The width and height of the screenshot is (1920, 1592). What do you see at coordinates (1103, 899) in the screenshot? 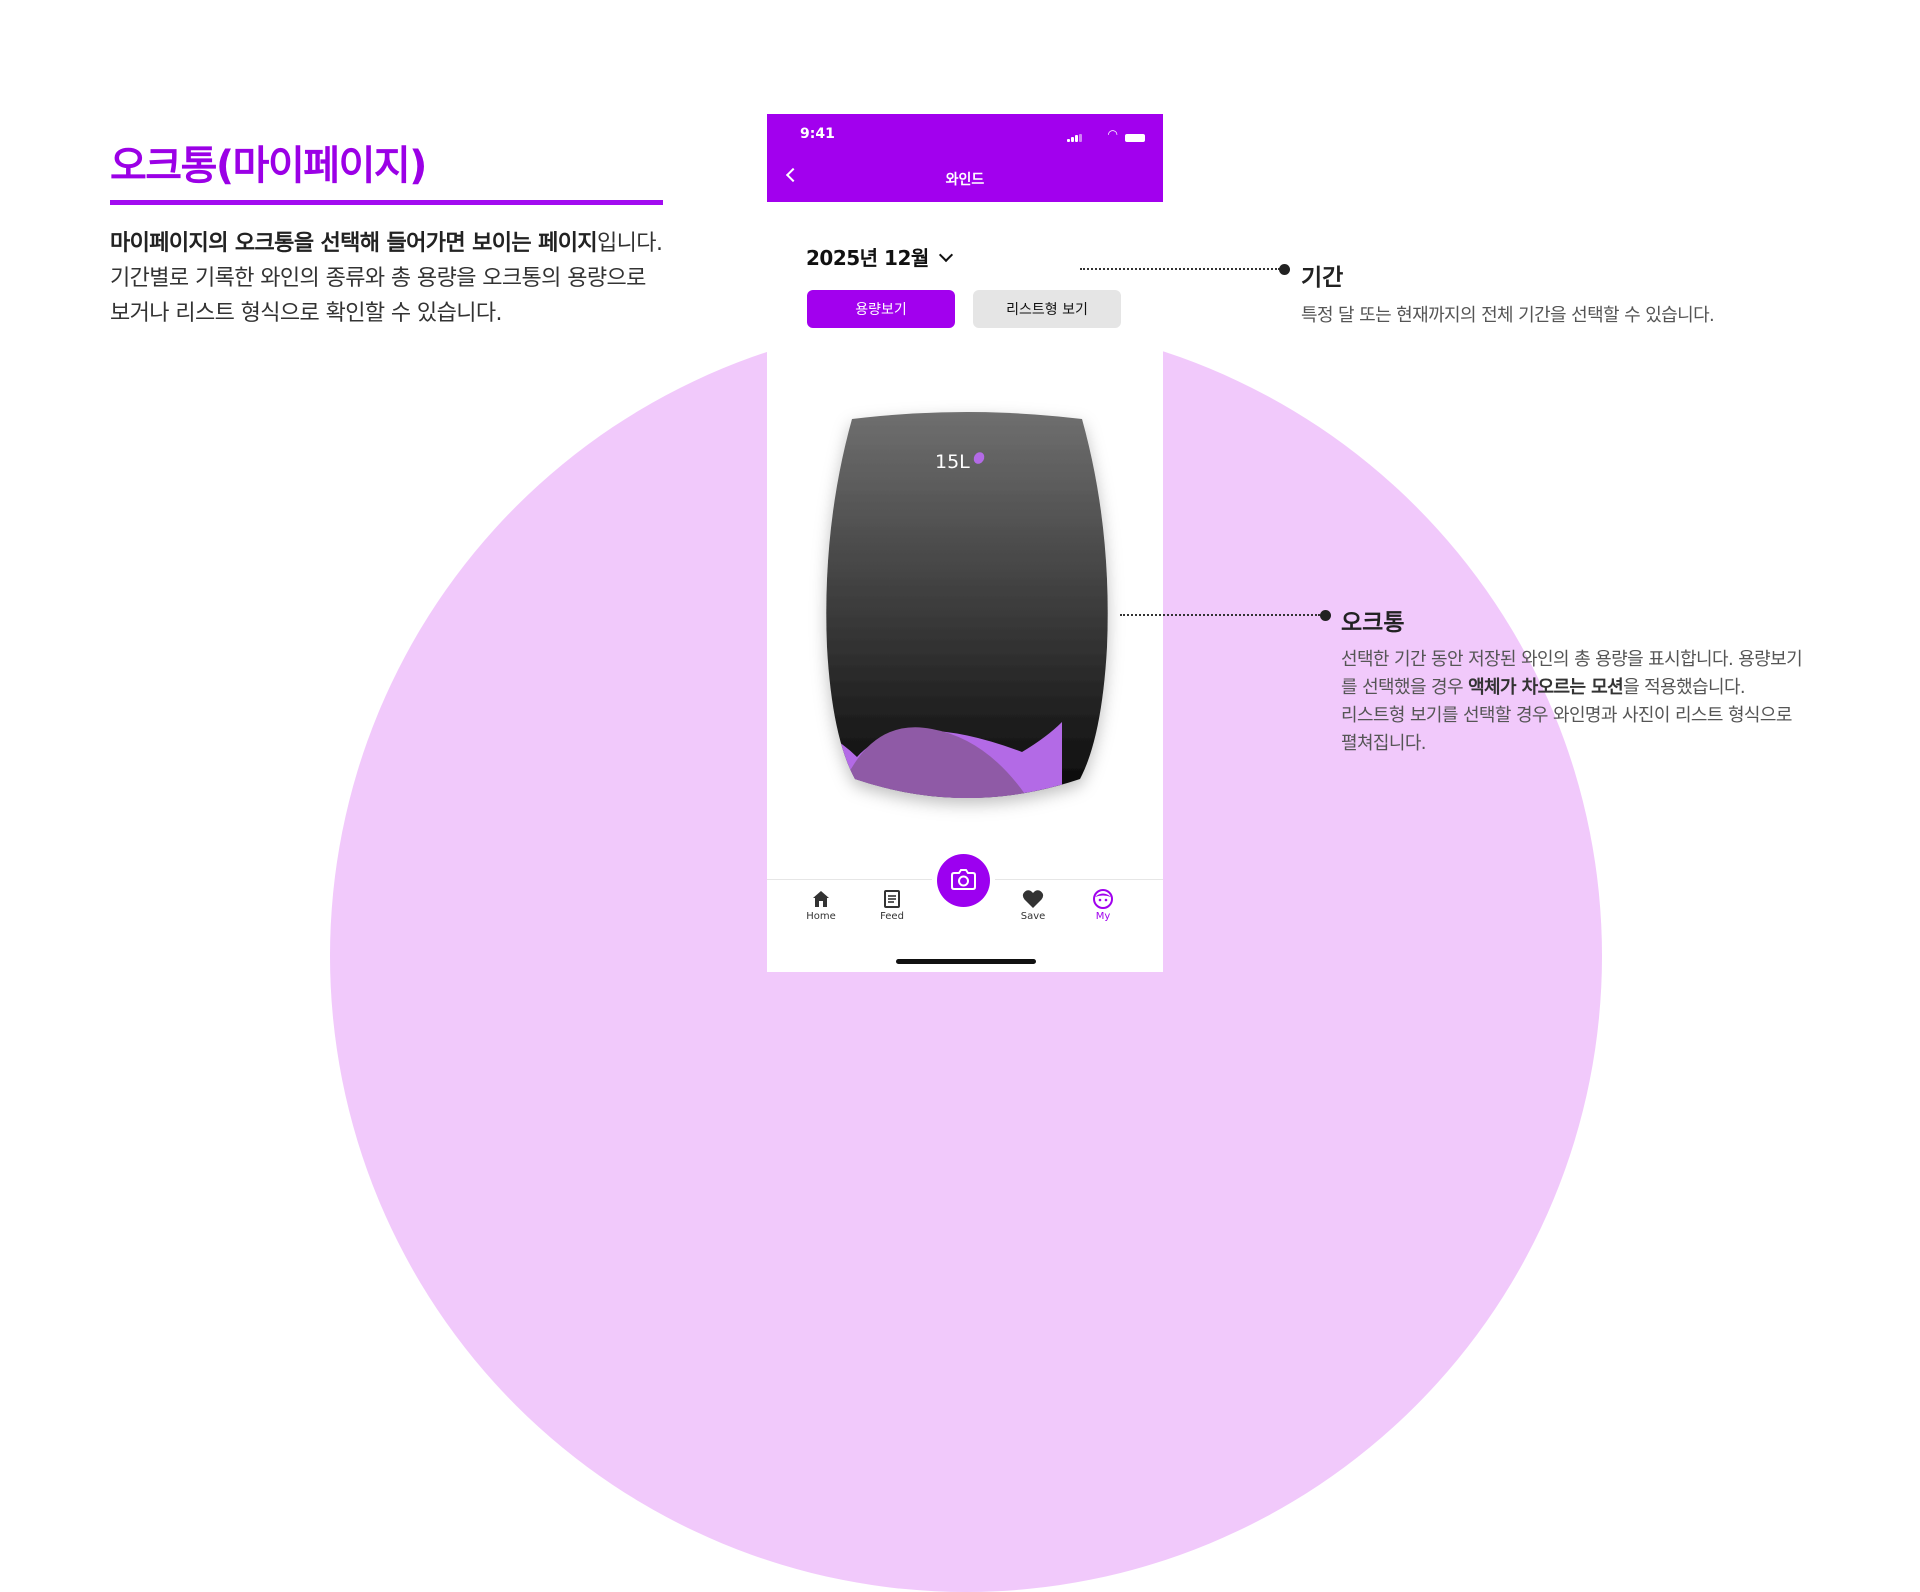
I see `profile-icon` at bounding box center [1103, 899].